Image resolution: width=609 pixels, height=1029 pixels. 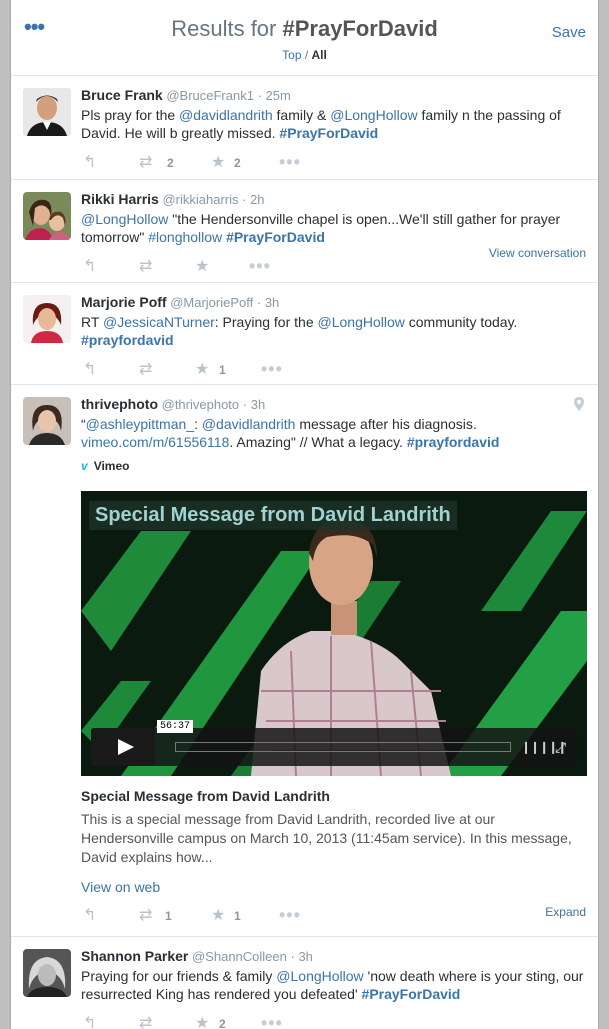 I want to click on text-segment: Pls pray for the, so click(x=130, y=115).